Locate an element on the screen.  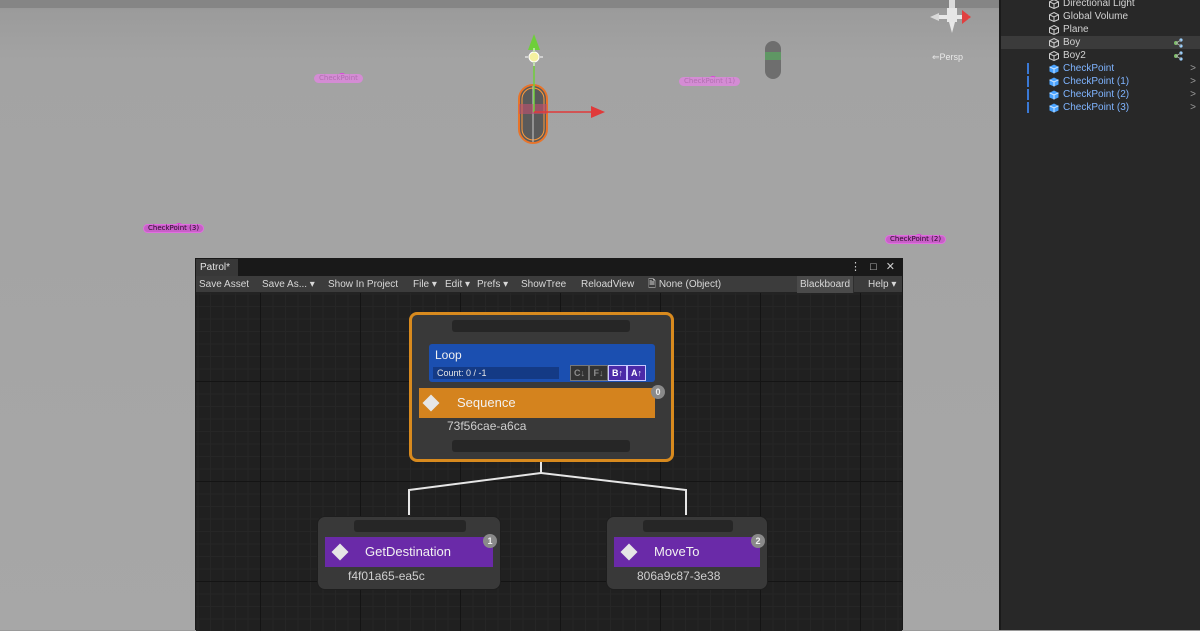
node-title: GetDestination is located at coordinates (408, 551).